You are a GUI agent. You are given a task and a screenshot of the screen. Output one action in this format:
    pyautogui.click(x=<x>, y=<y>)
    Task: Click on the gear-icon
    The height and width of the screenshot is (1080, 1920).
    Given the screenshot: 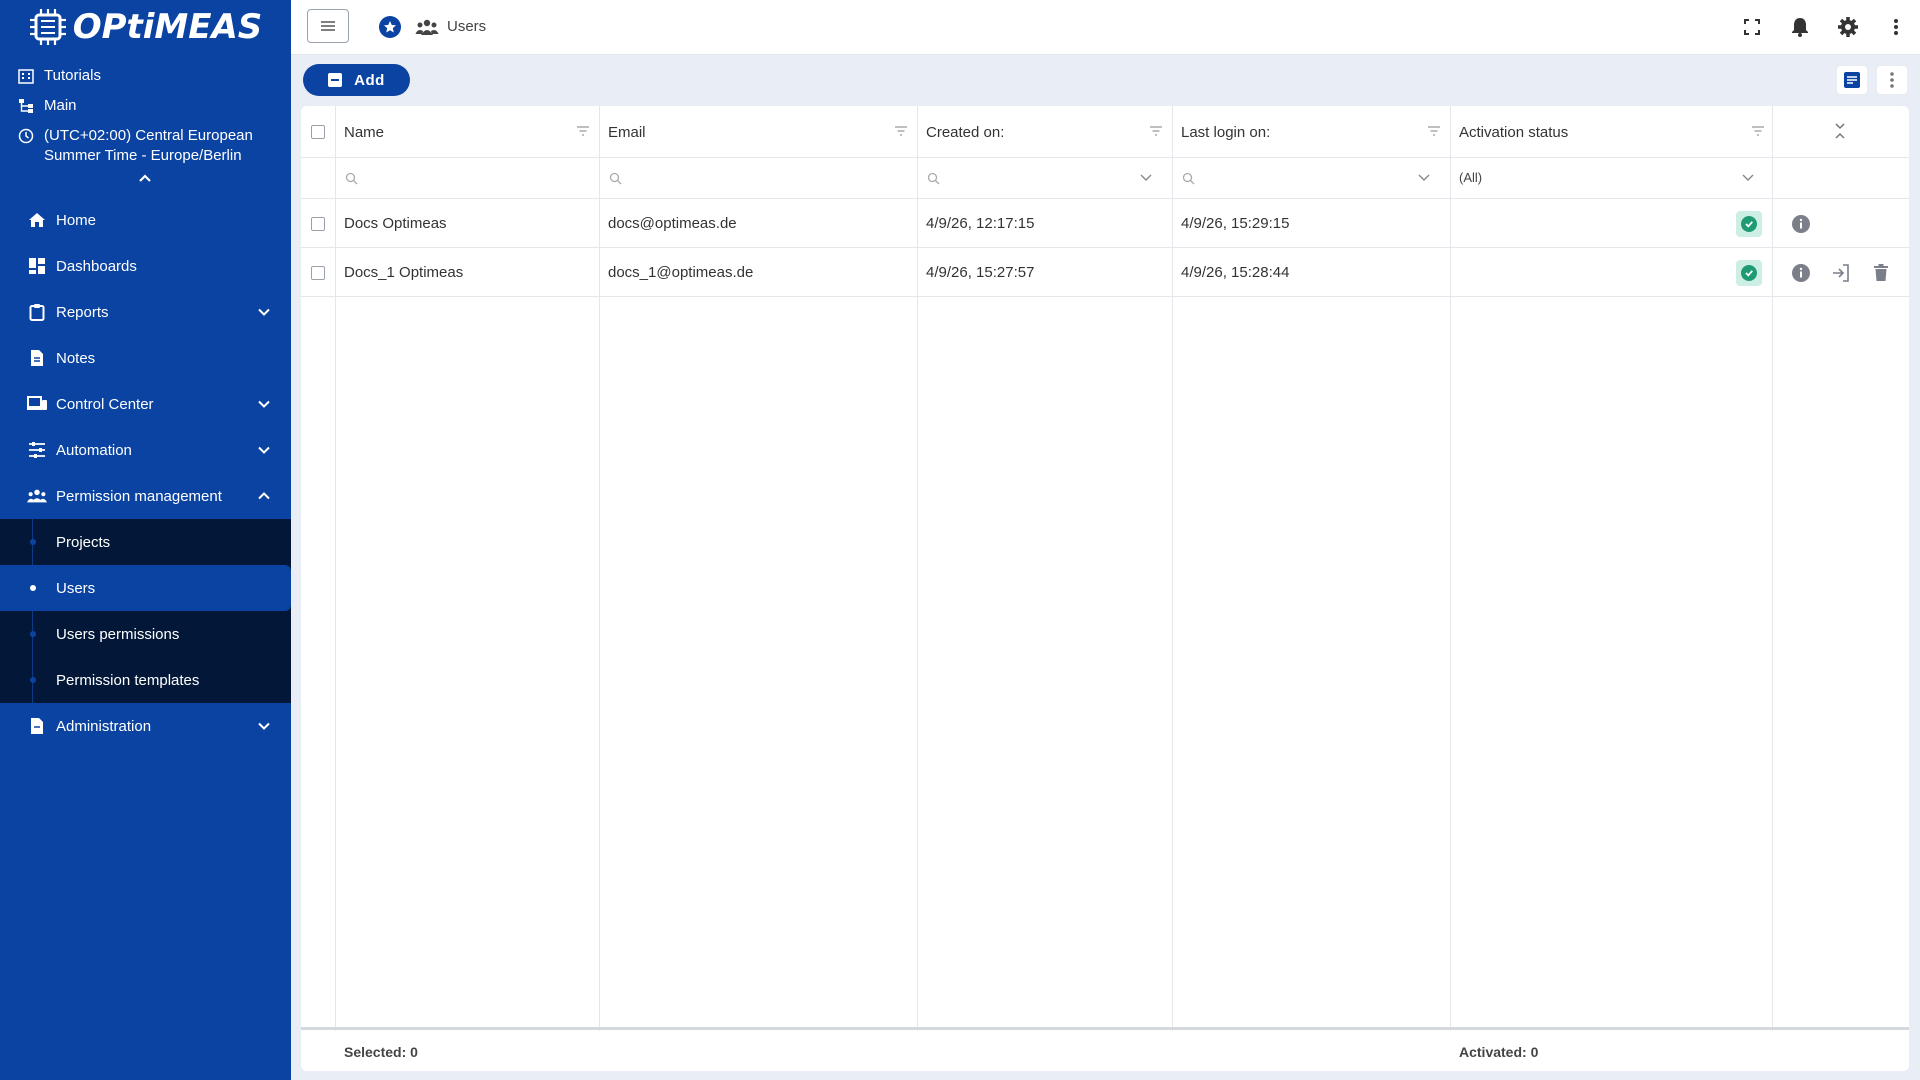 What is the action you would take?
    pyautogui.click(x=1848, y=27)
    